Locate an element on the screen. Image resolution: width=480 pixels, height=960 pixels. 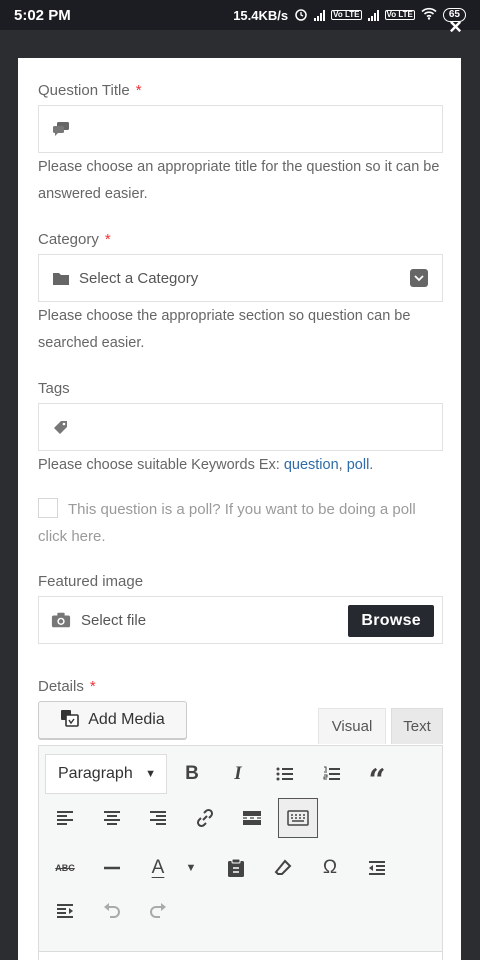
blockquote-button: “ is located at coordinates (377, 776).